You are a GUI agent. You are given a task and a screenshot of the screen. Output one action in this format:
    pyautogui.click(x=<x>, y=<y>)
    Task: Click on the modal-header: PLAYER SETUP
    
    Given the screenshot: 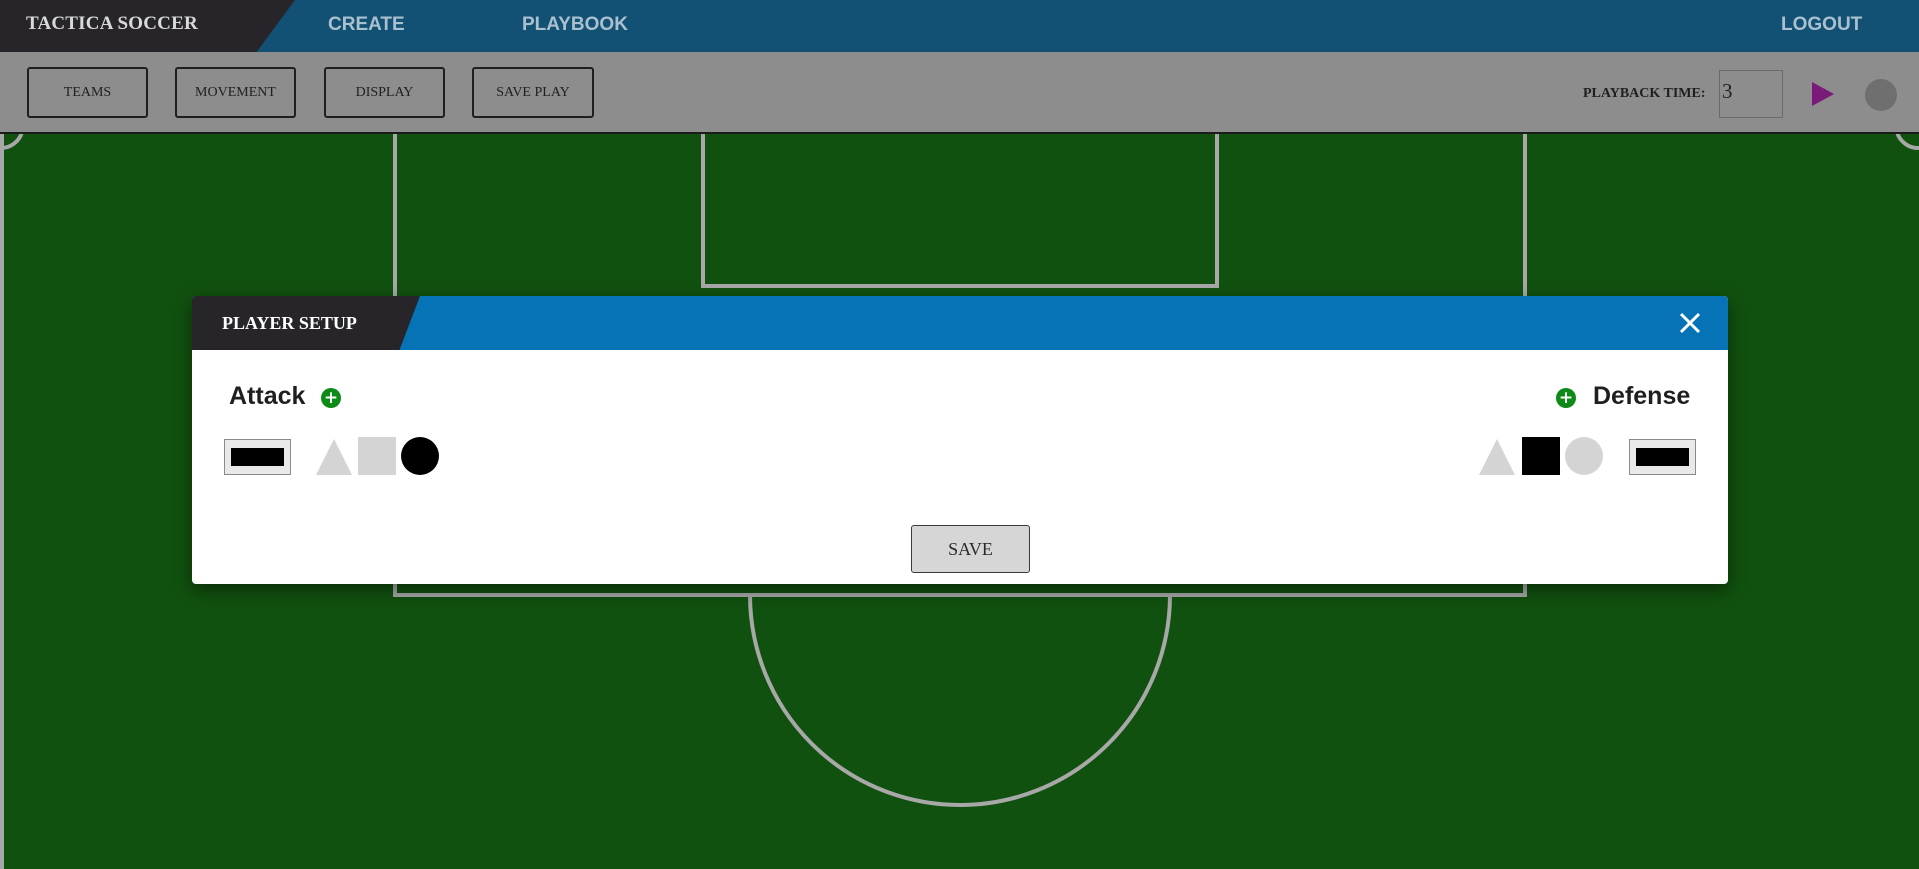 What is the action you would take?
    pyautogui.click(x=960, y=323)
    